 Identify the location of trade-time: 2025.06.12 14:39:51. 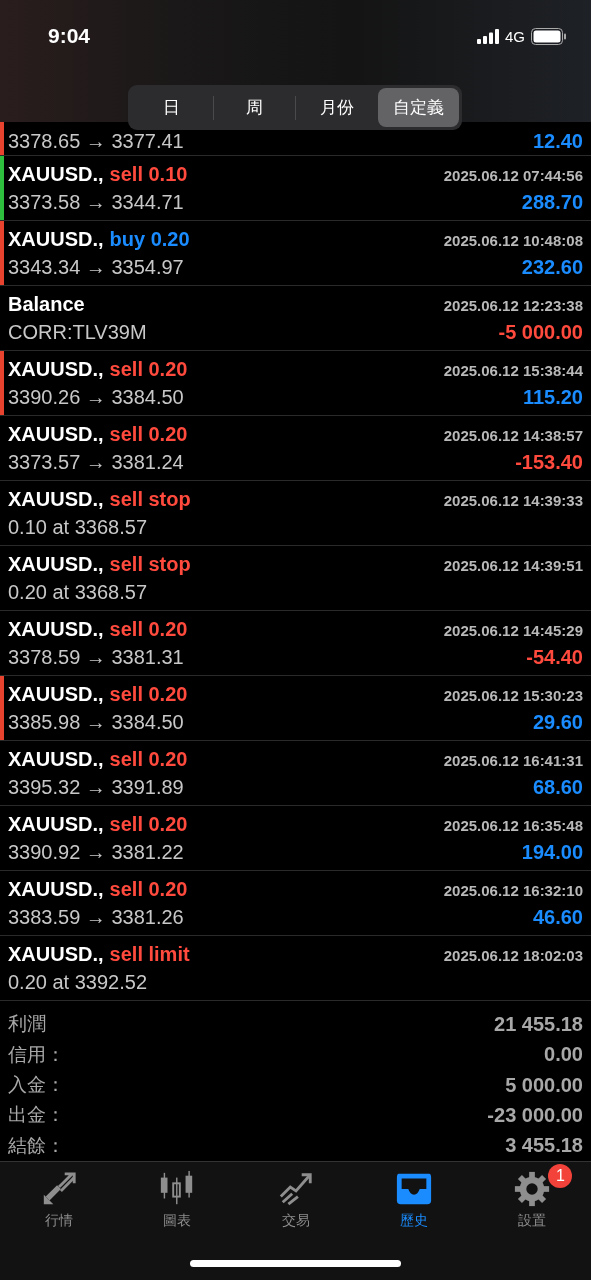
(513, 565).